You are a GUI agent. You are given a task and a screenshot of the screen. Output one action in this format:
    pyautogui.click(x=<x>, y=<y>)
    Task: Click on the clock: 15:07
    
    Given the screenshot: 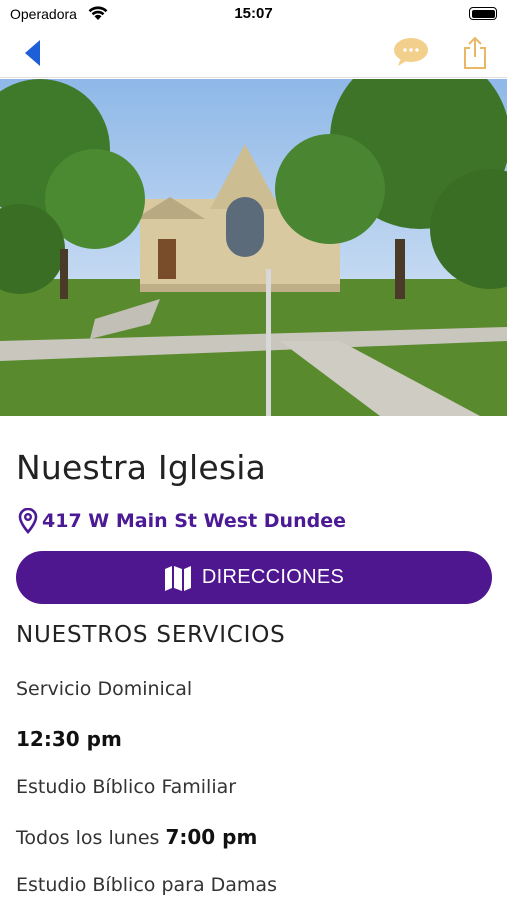 What is the action you would take?
    pyautogui.click(x=253, y=13)
    